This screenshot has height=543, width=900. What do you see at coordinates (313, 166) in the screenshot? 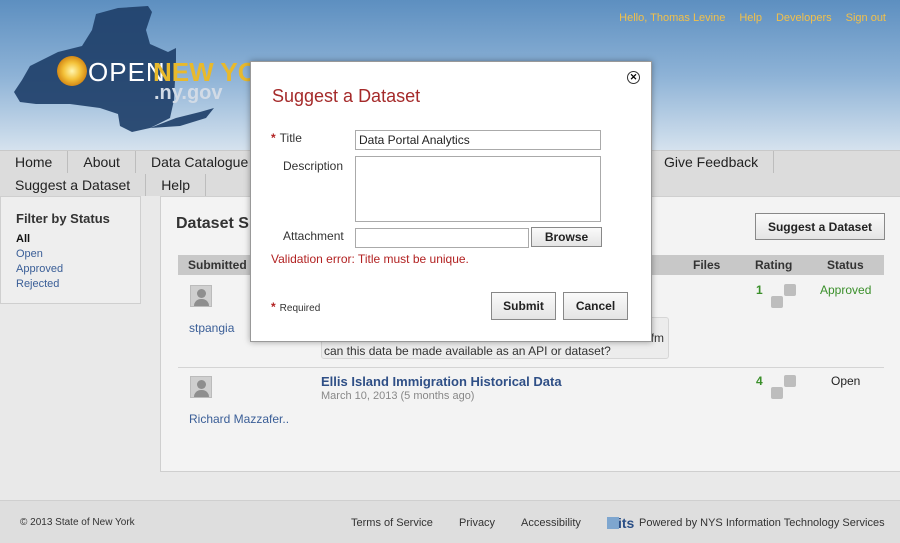
I see `description-label: Description` at bounding box center [313, 166].